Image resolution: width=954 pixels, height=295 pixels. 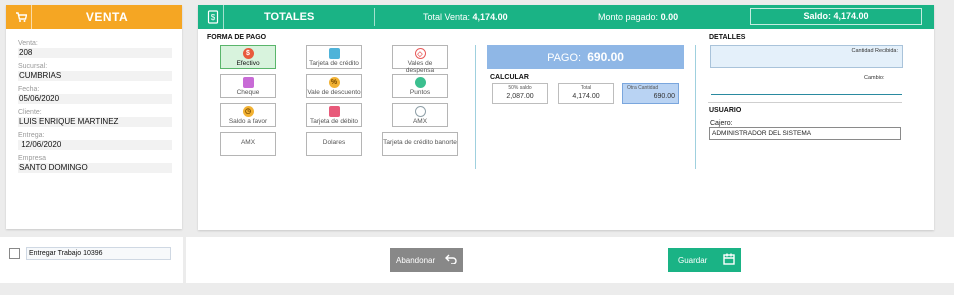 I want to click on pay-label: Tarjeta de crédito, so click(x=334, y=63).